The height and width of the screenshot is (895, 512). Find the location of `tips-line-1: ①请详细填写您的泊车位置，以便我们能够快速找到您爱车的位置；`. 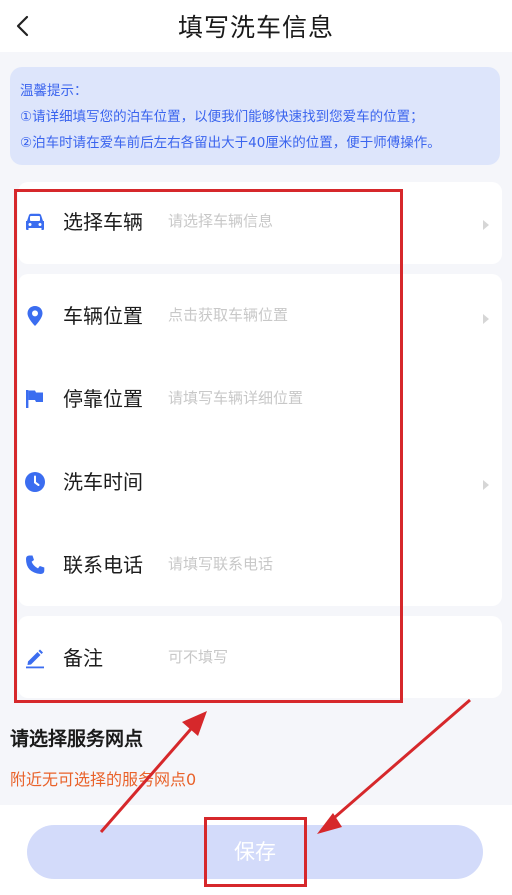

tips-line-1: ①请详细填写您的泊车位置，以便我们能够快速找到您爱车的位置； is located at coordinates (222, 117).